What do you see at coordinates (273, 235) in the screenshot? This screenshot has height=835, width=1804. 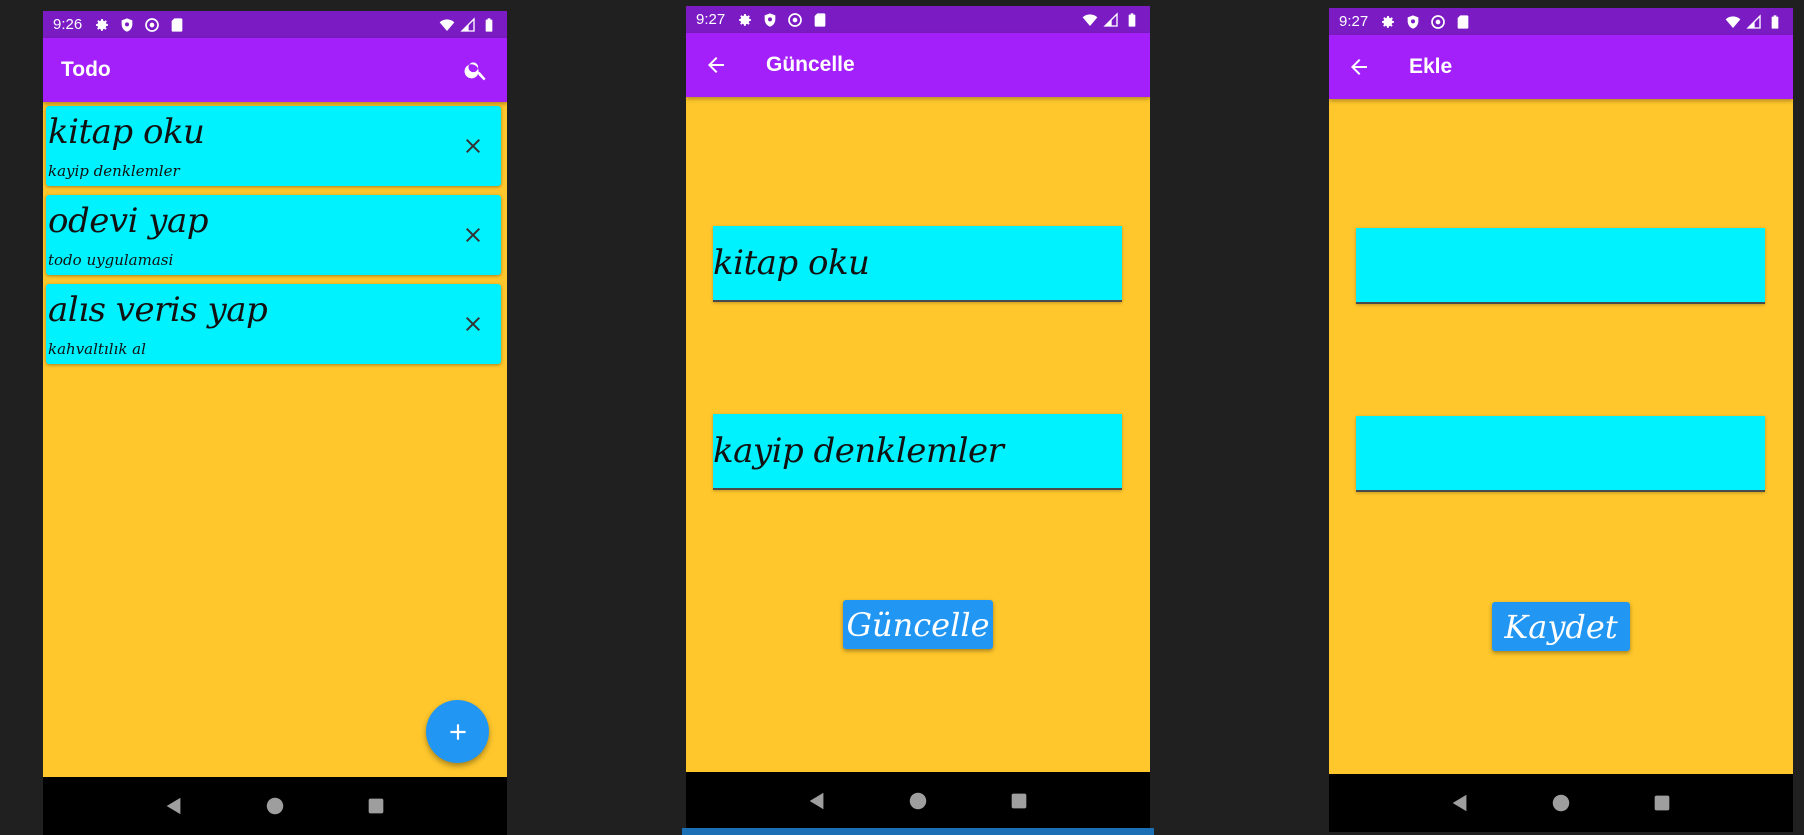 I see `todo-card: odevi yap todo uygulamasi` at bounding box center [273, 235].